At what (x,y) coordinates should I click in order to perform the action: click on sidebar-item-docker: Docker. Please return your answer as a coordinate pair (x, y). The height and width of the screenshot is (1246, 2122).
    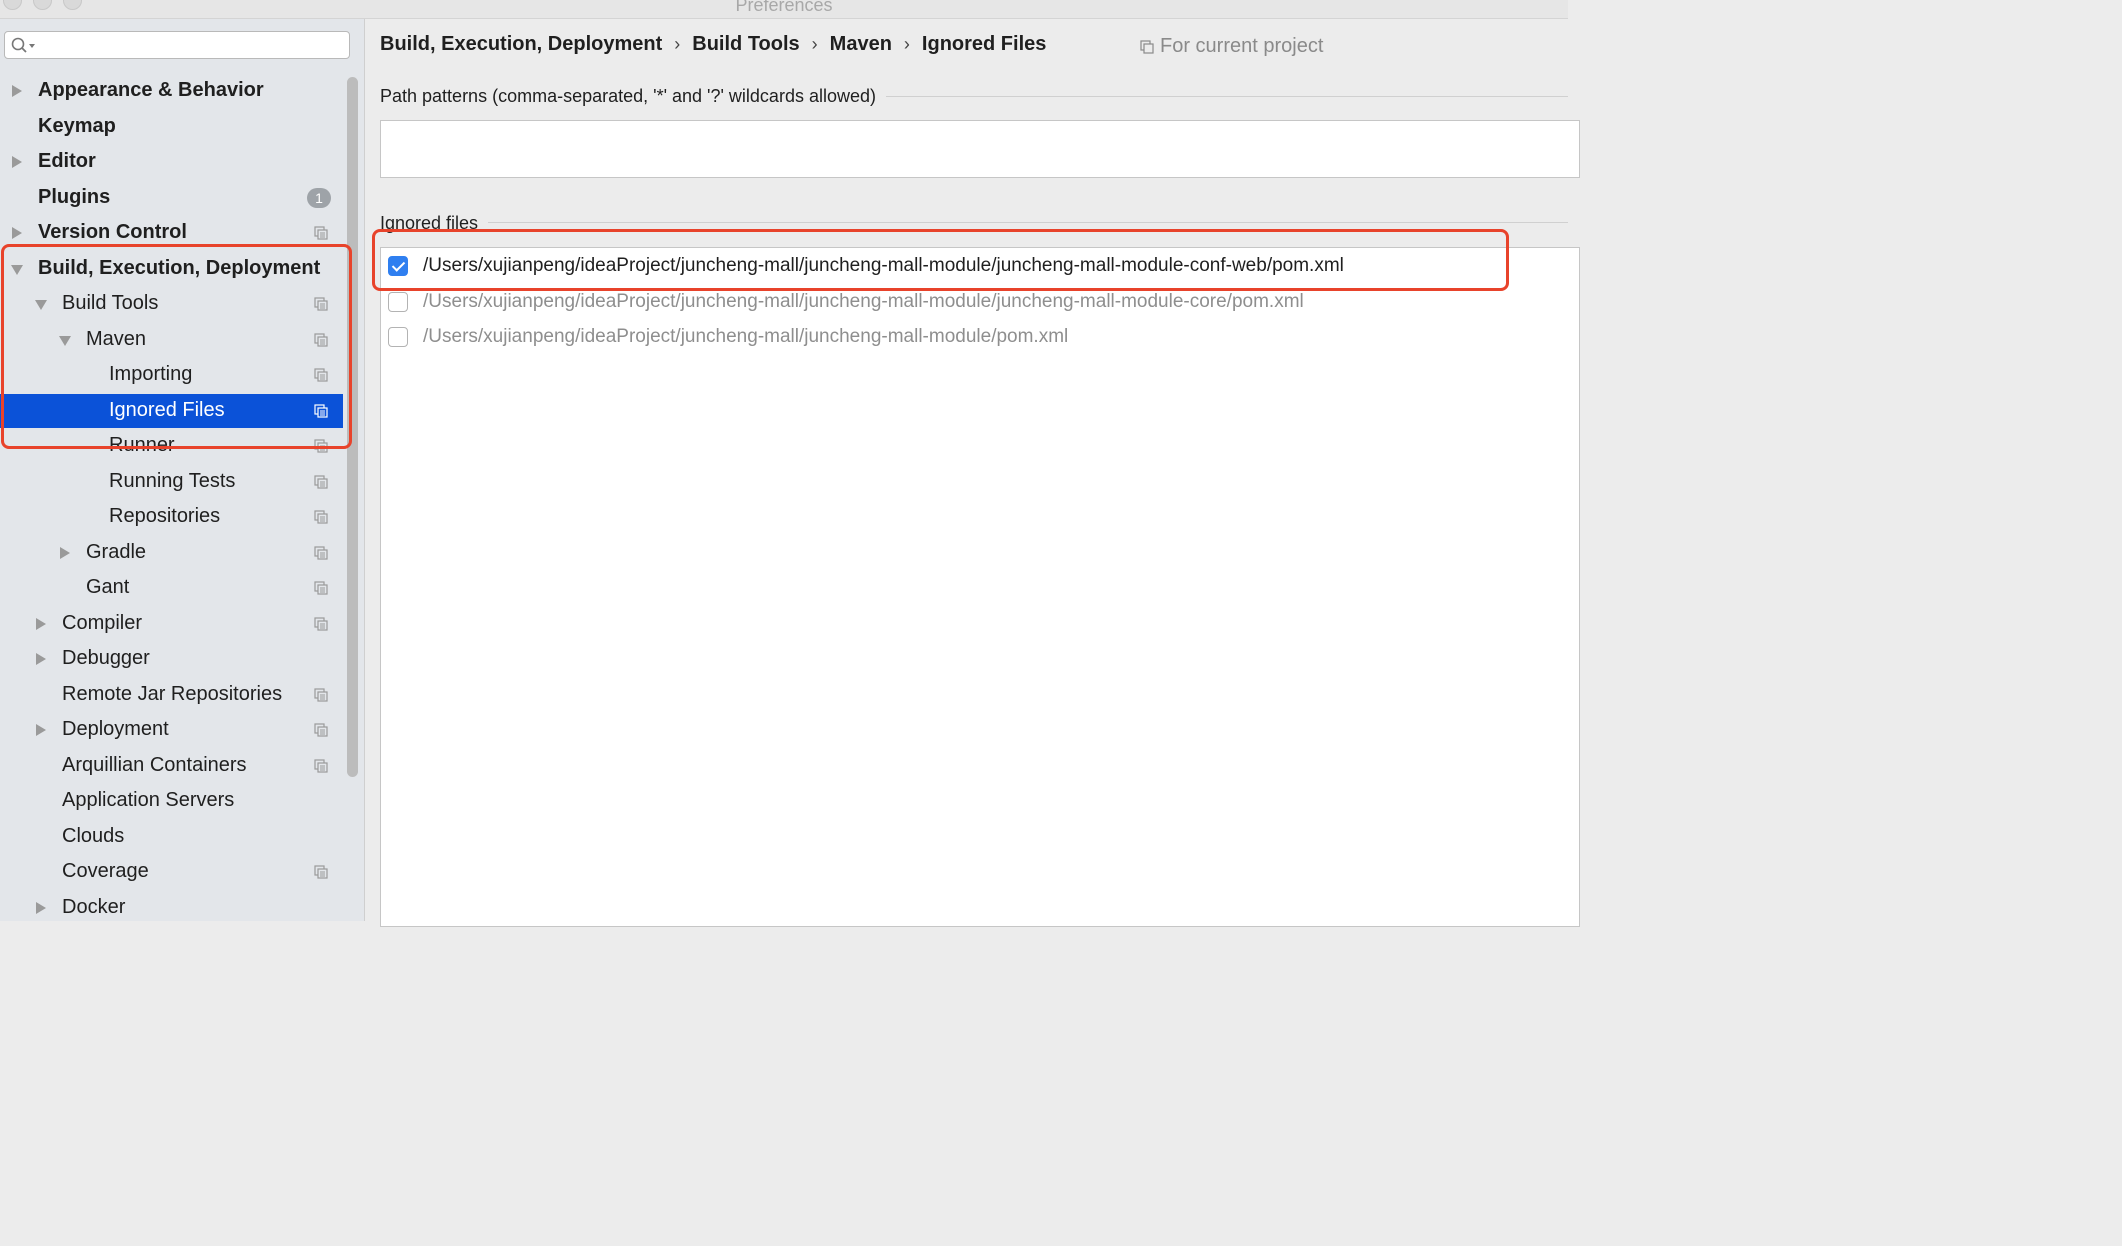
    Looking at the image, I should click on (171, 908).